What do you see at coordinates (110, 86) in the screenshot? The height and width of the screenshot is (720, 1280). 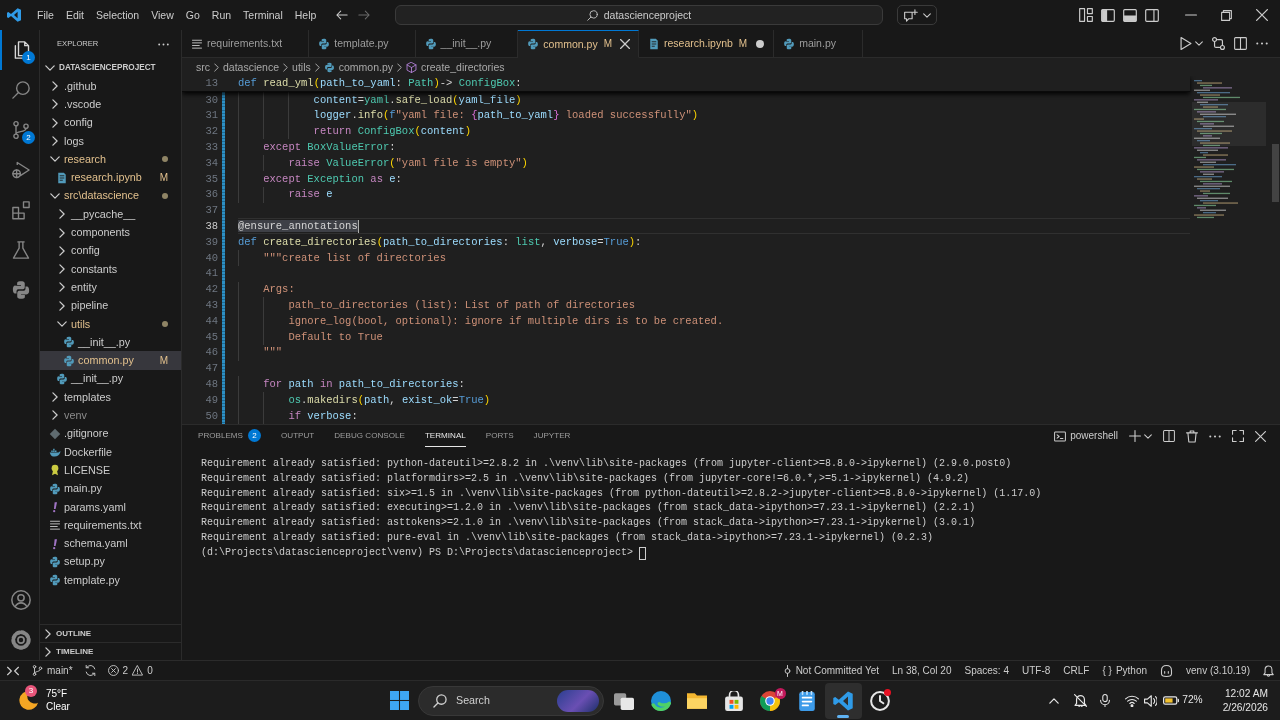 I see `tree-item: .github` at bounding box center [110, 86].